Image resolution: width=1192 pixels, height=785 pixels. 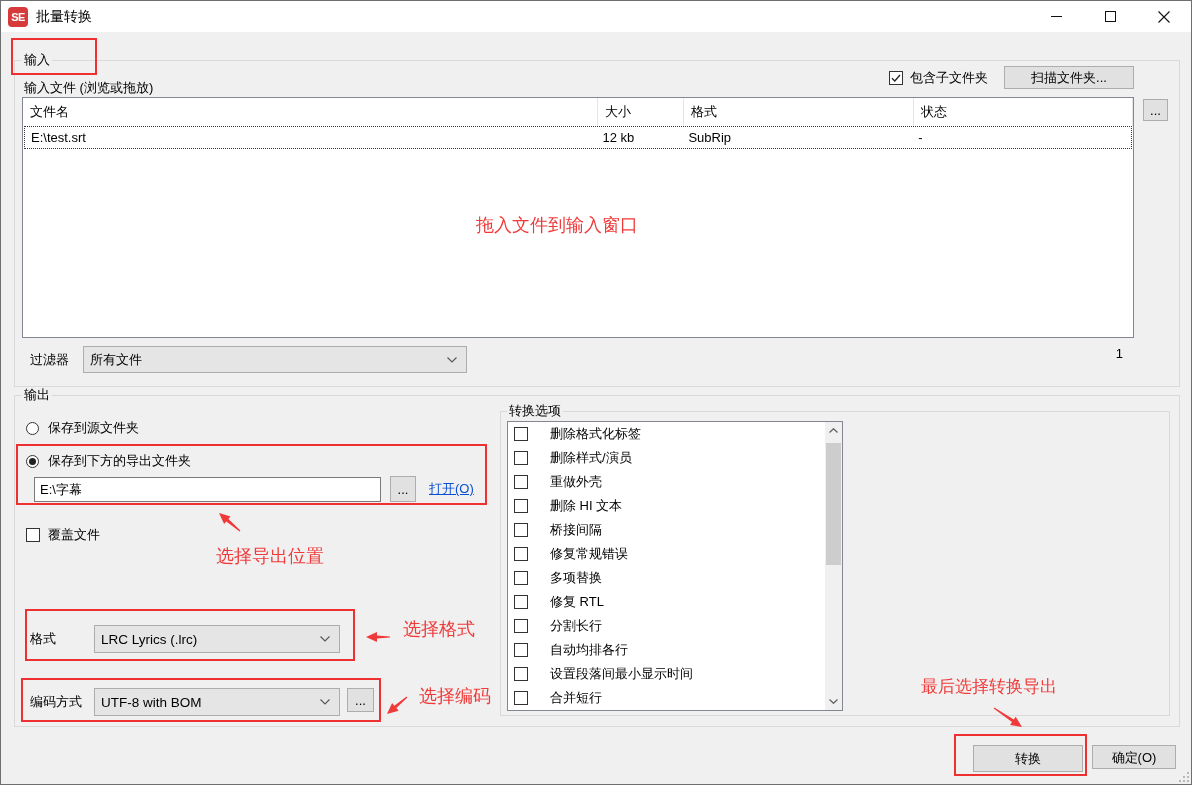 What do you see at coordinates (591, 458) in the screenshot?
I see `option-label: 删除样式/演员` at bounding box center [591, 458].